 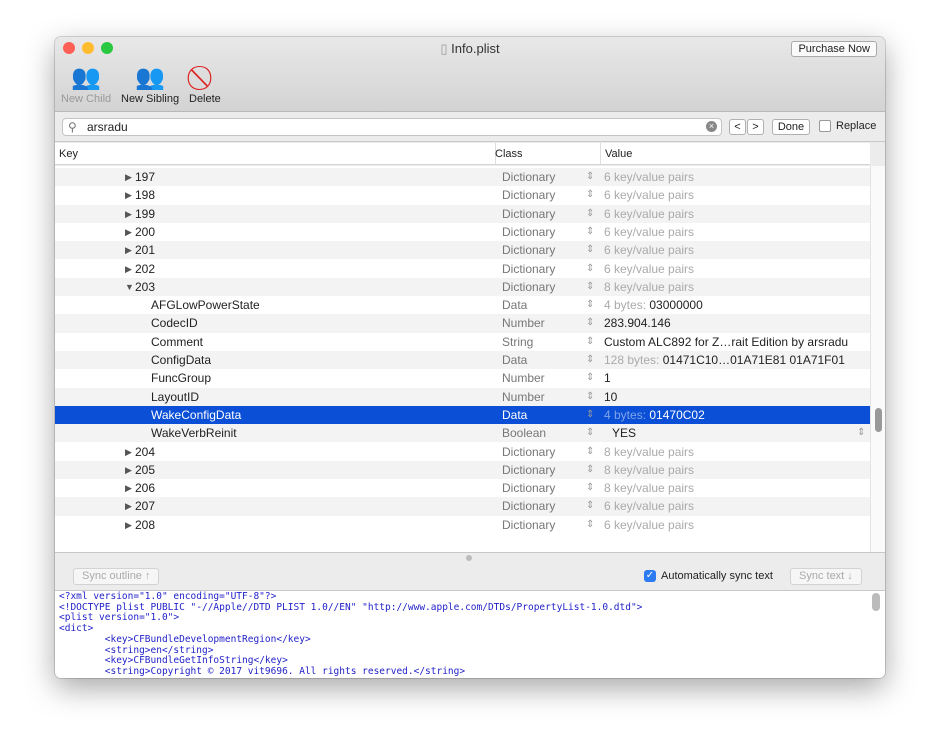 What do you see at coordinates (654, 415) in the screenshot?
I see `row-value: 4 bytes: 01470C02` at bounding box center [654, 415].